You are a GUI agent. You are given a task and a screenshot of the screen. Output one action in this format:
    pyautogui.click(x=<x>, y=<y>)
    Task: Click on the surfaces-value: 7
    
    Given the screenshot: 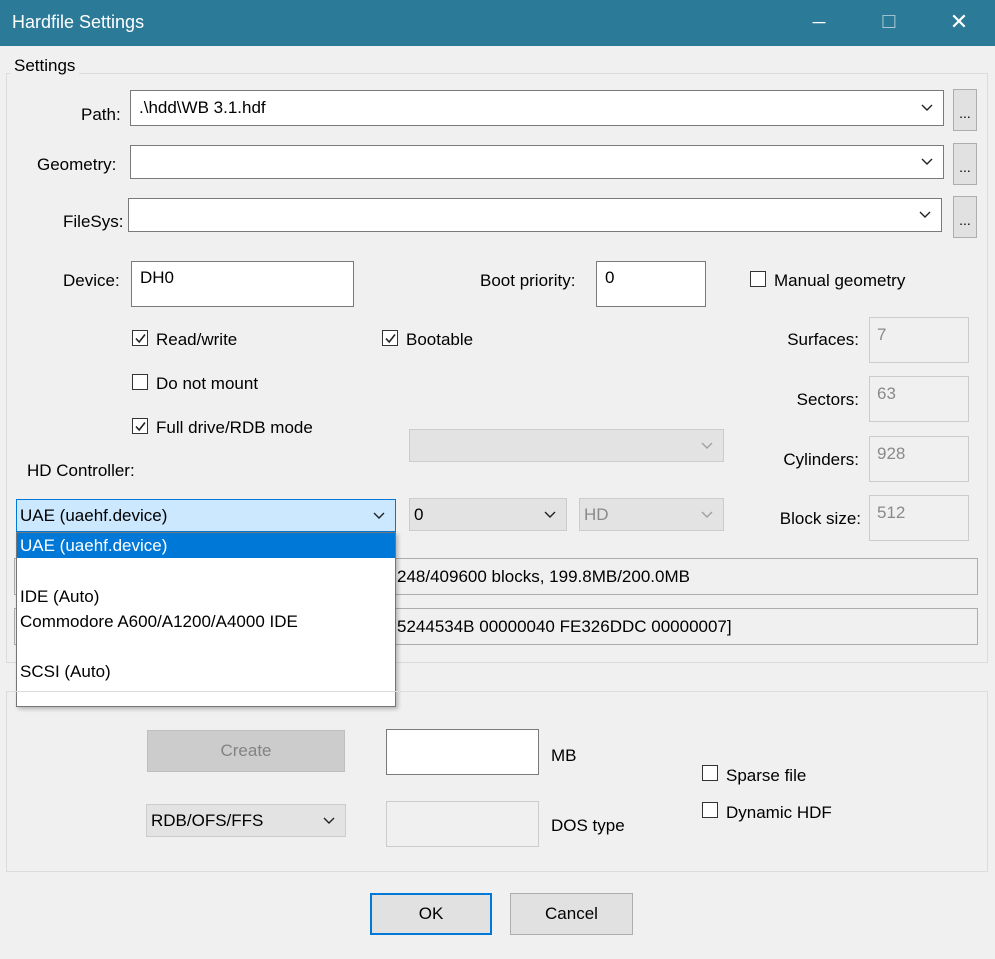 What is the action you would take?
    pyautogui.click(x=882, y=334)
    